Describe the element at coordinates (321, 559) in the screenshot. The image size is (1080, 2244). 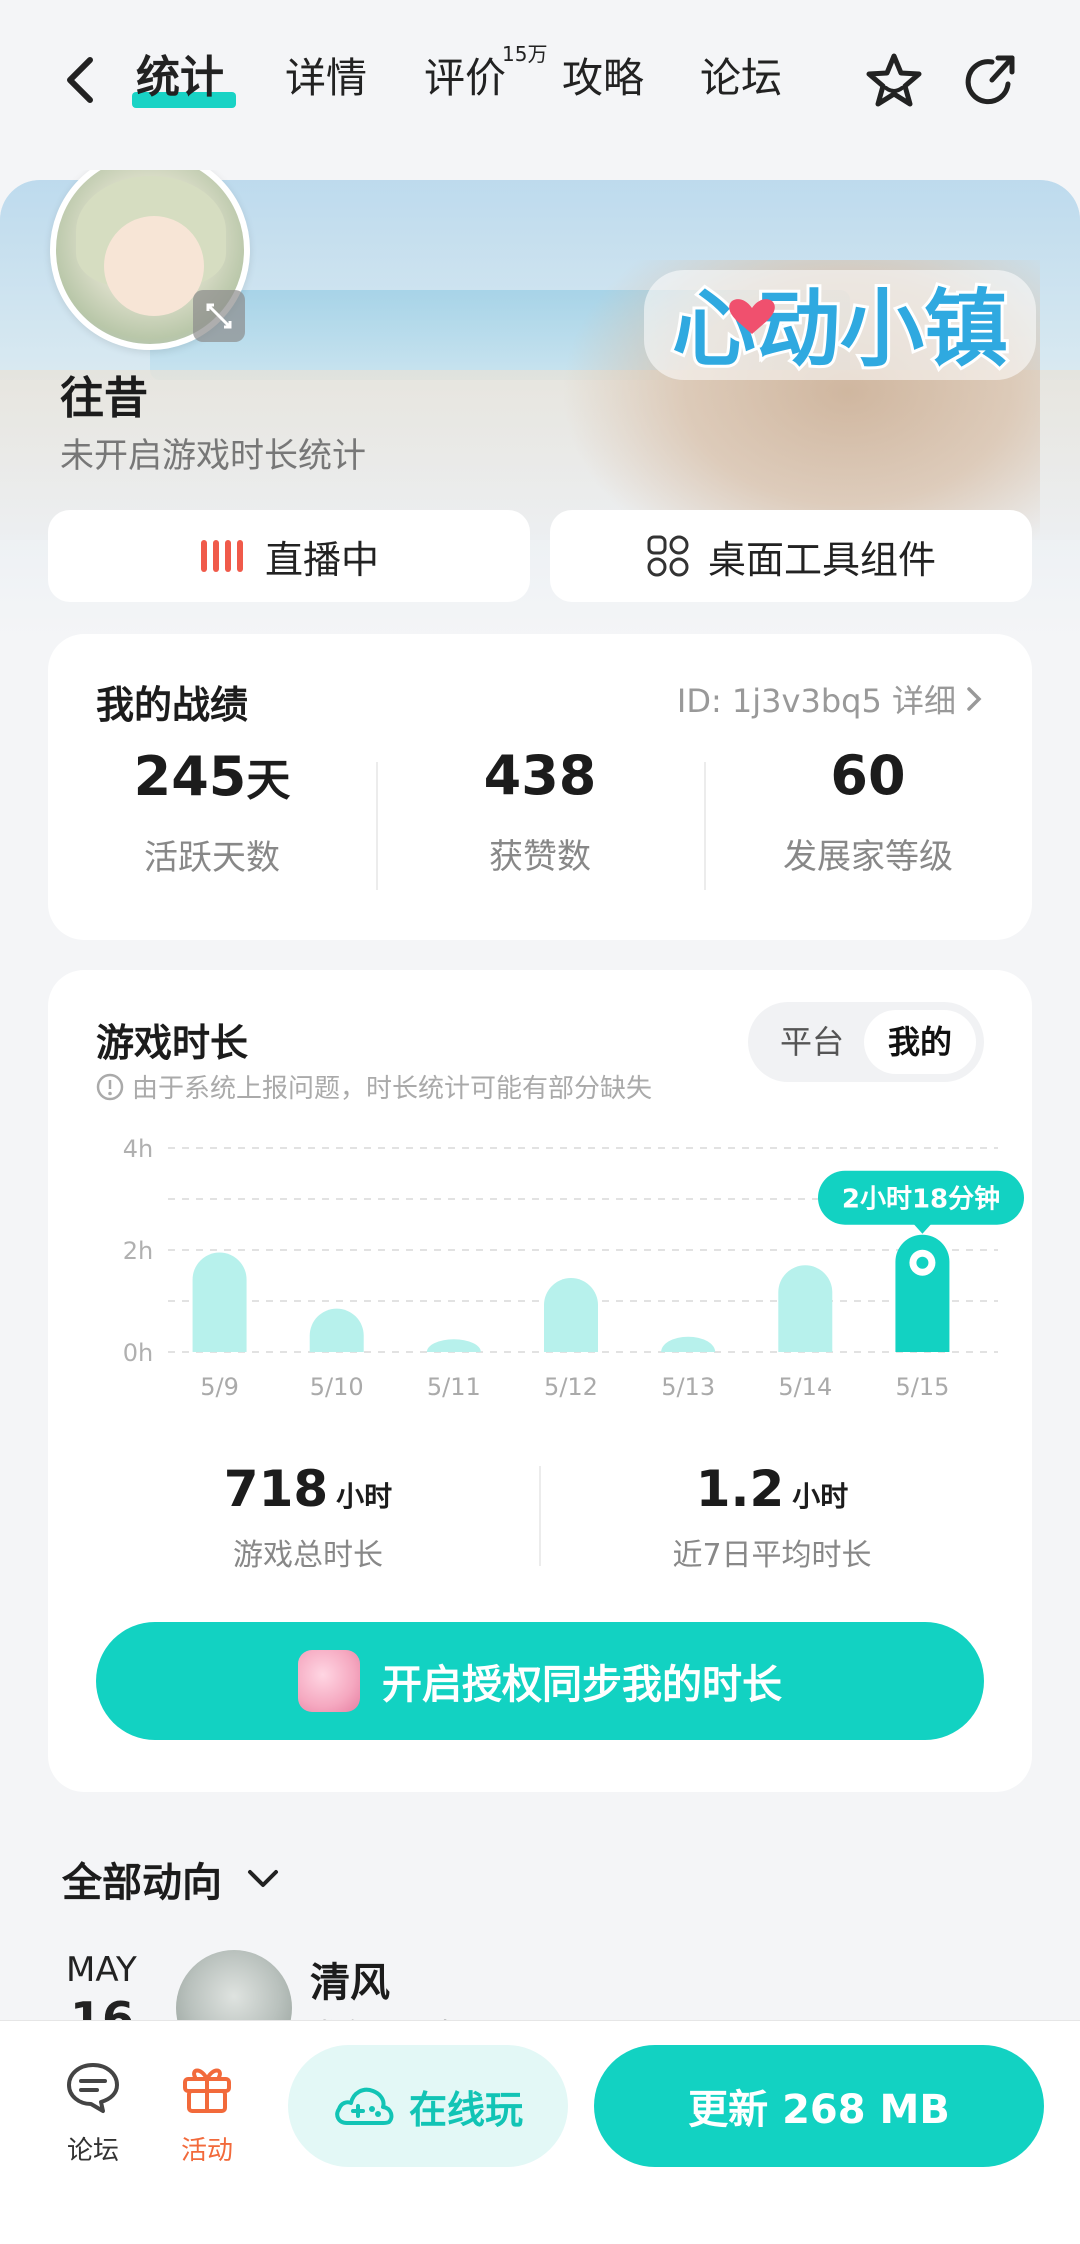
I see `live-label: 直播中` at that location.